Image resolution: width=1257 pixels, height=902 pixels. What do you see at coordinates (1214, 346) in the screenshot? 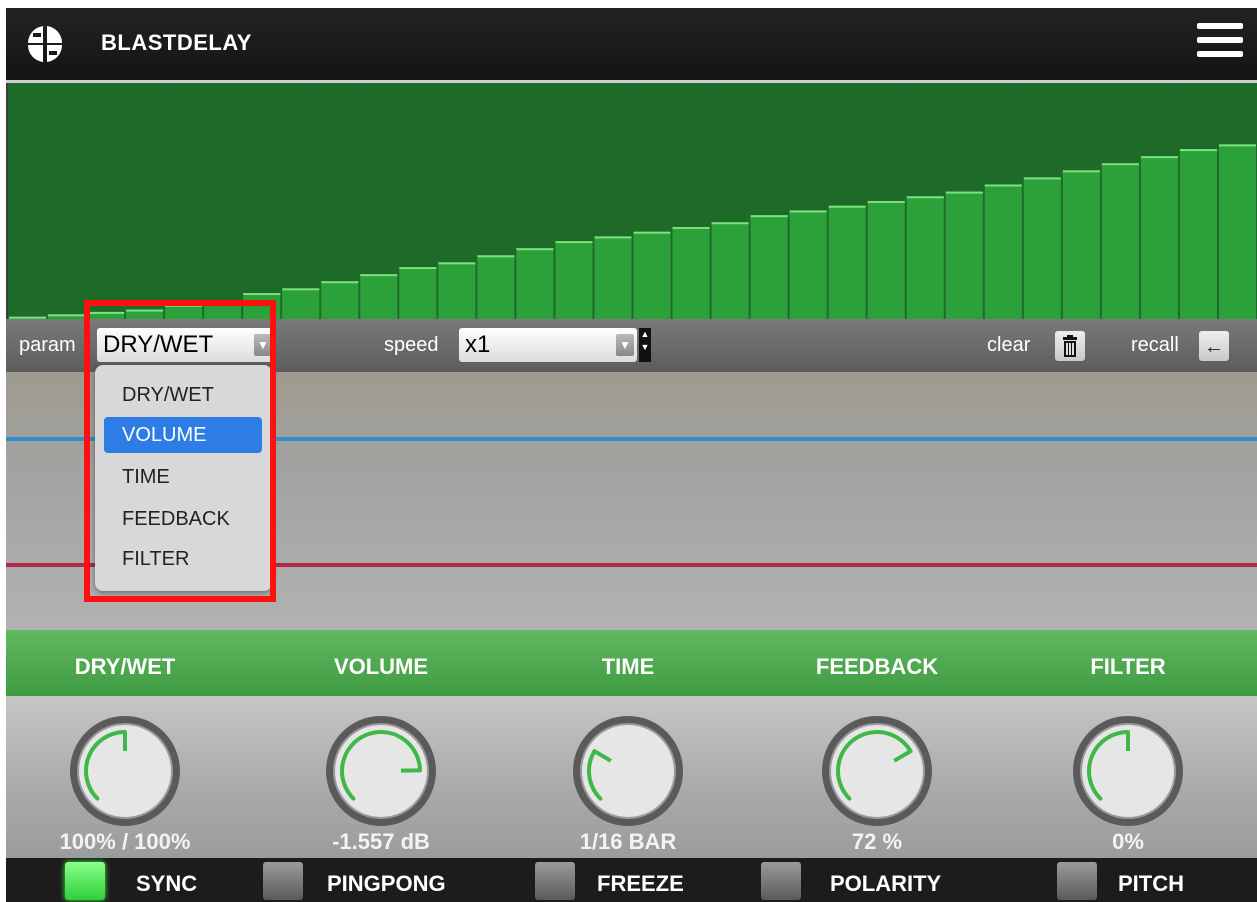
I see `recall-button: ←` at bounding box center [1214, 346].